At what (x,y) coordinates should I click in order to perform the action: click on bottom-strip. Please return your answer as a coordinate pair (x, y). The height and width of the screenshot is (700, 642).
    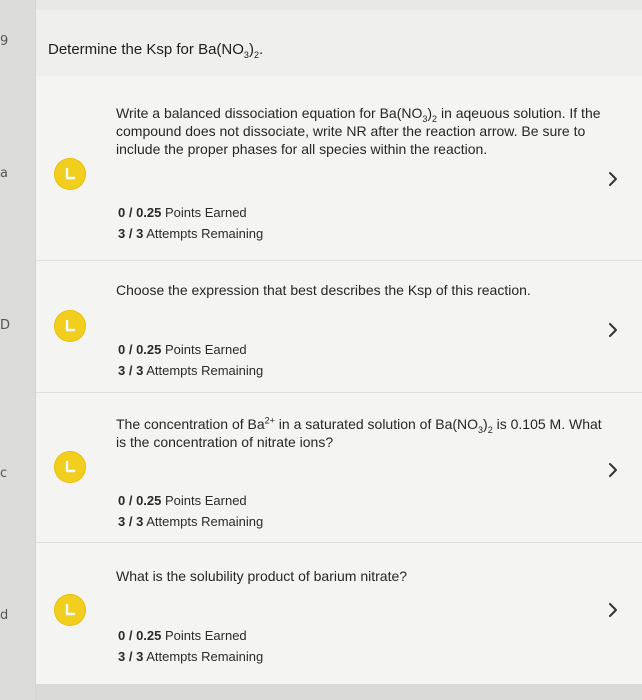
    Looking at the image, I should click on (339, 692).